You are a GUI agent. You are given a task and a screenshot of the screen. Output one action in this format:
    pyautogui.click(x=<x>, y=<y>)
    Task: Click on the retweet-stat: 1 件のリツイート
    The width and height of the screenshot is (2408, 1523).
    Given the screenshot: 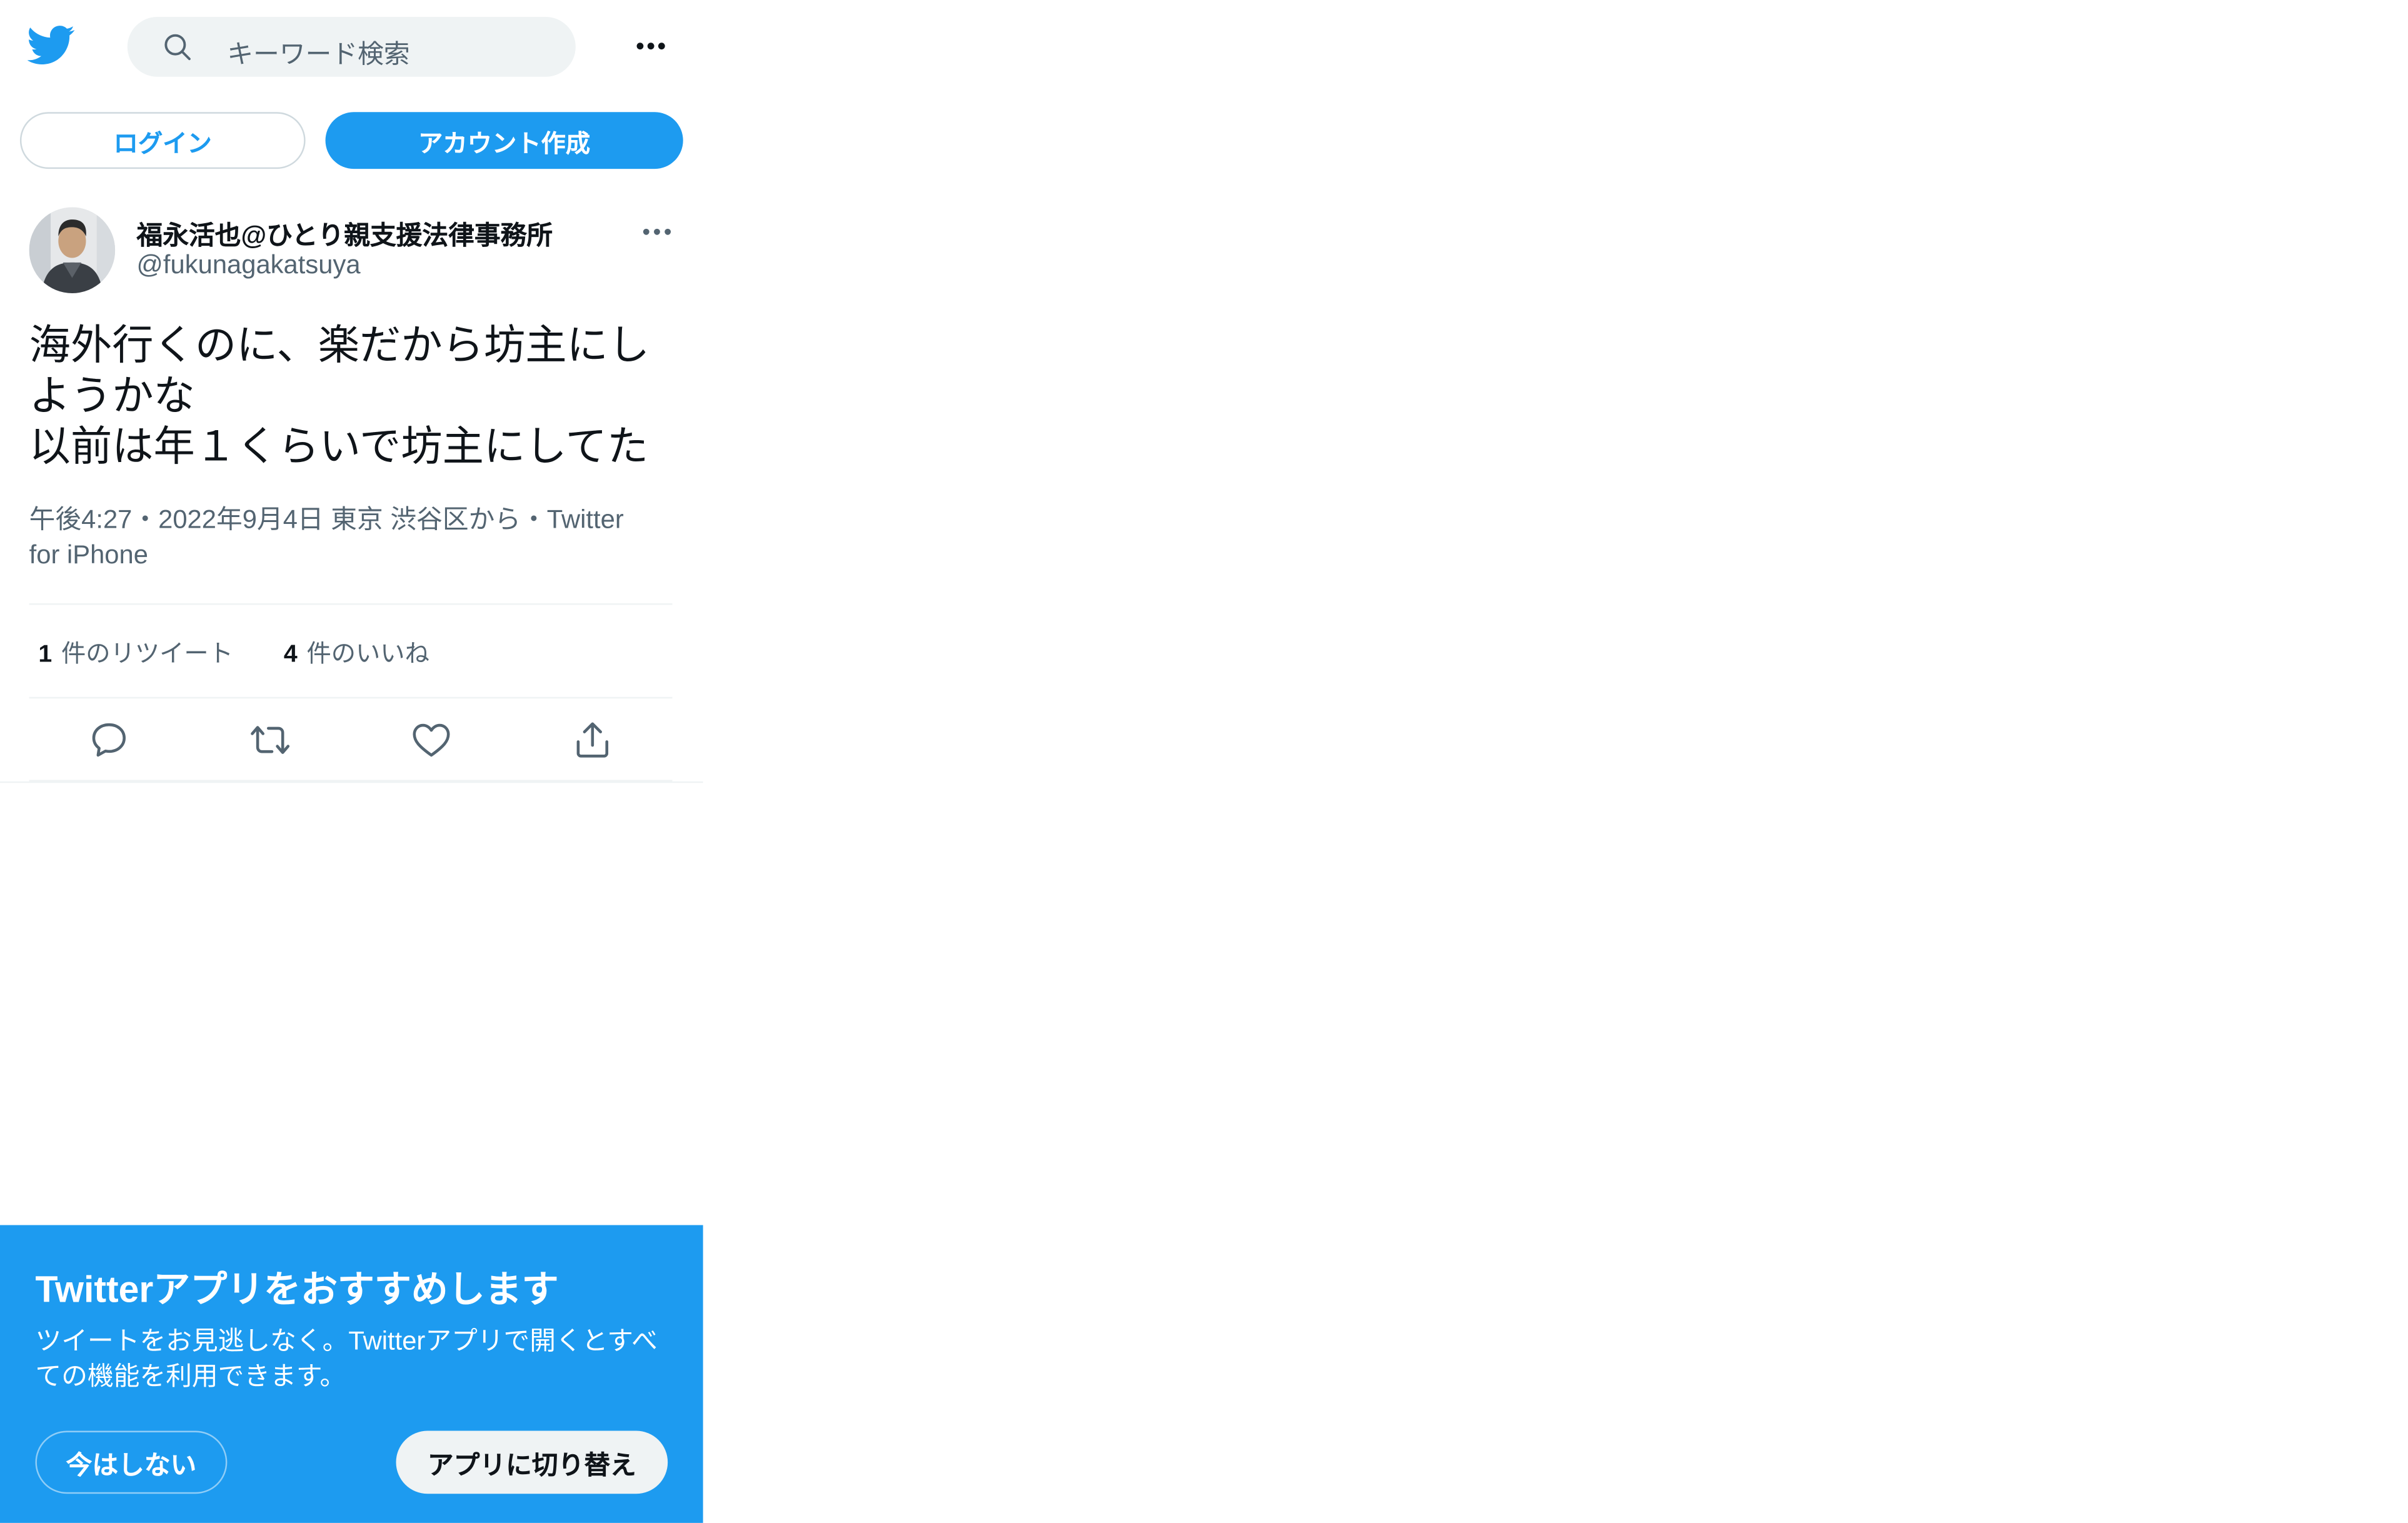 What is the action you would take?
    pyautogui.click(x=135, y=654)
    